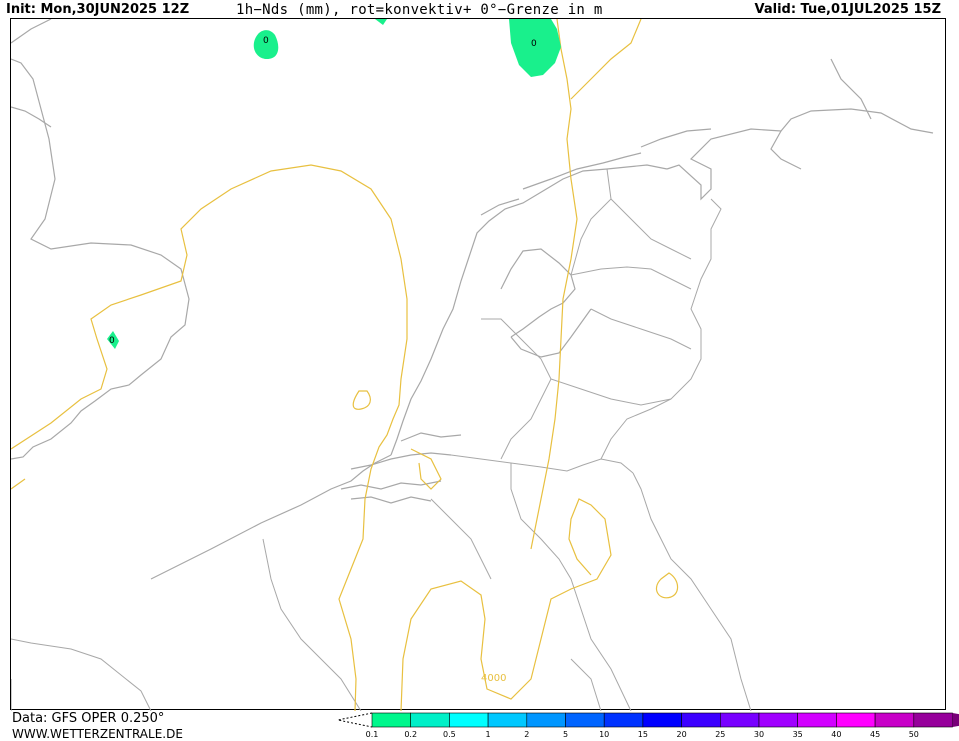  What do you see at coordinates (913, 734) in the screenshot?
I see `legend-tick-label: 50` at bounding box center [913, 734].